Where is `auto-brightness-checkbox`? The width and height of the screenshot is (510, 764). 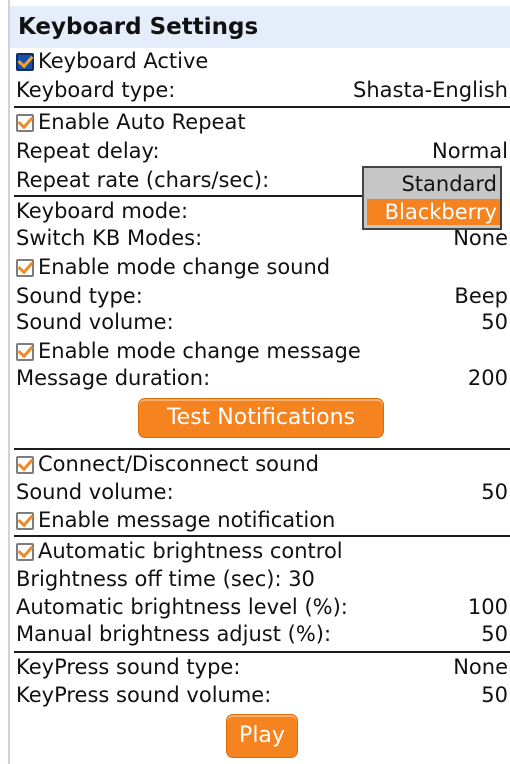
auto-brightness-checkbox is located at coordinates (25, 552).